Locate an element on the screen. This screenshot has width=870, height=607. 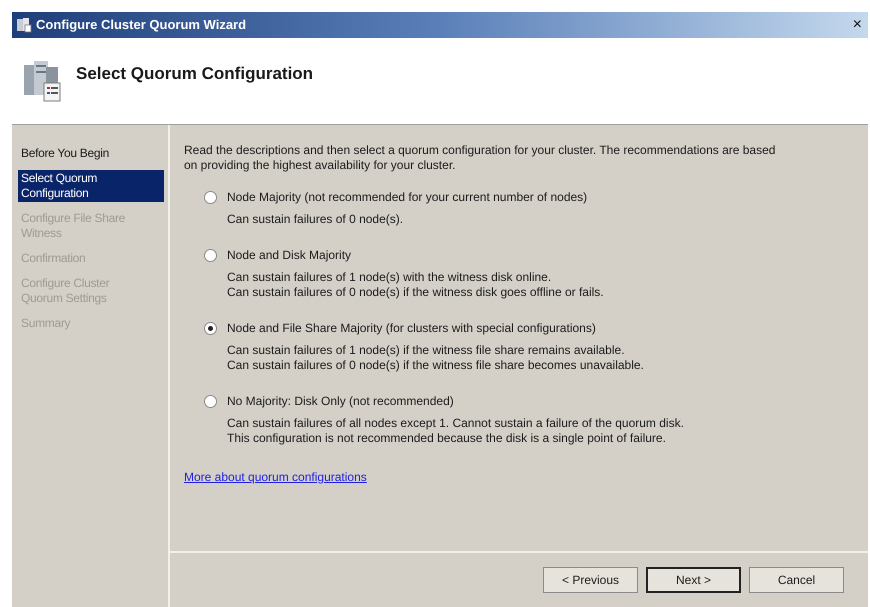
wizard-button: < Previous is located at coordinates (590, 580).